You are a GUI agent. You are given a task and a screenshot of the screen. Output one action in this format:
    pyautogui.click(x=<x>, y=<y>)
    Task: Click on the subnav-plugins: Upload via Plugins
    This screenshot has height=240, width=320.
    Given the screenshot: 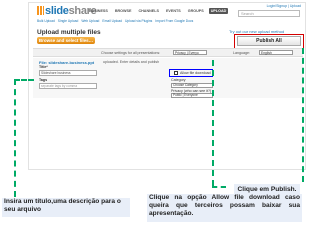 What is the action you would take?
    pyautogui.click(x=138, y=21)
    